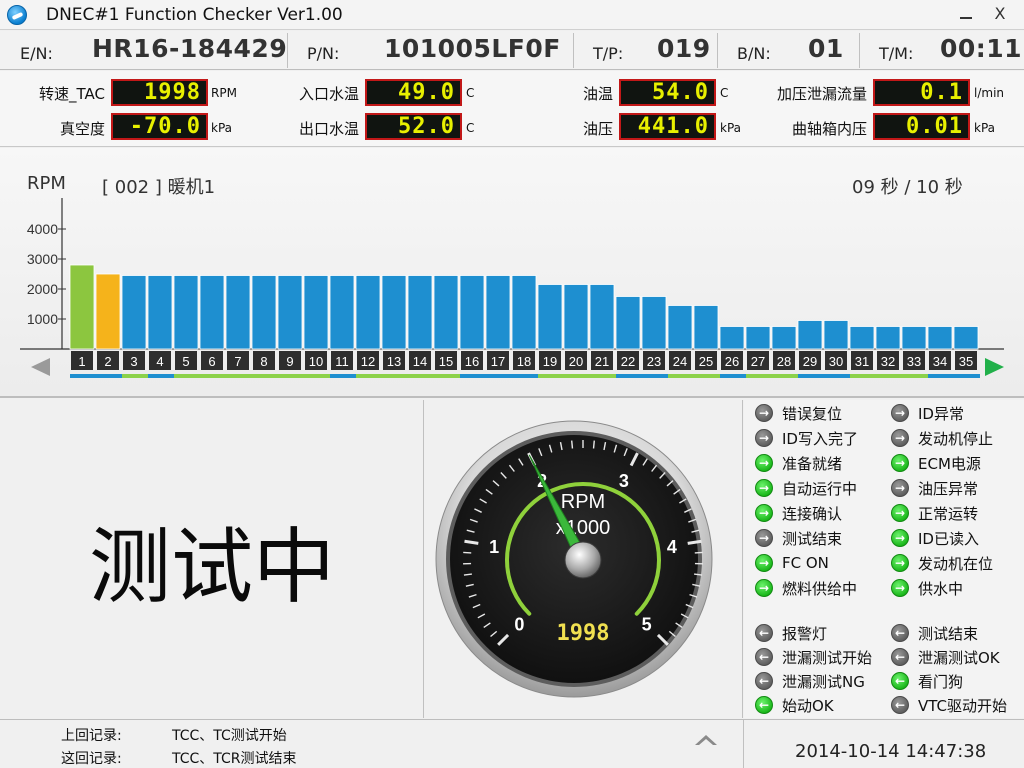 The height and width of the screenshot is (768, 1024). I want to click on indicator-output: ← 泄漏测试NG, so click(810, 681).